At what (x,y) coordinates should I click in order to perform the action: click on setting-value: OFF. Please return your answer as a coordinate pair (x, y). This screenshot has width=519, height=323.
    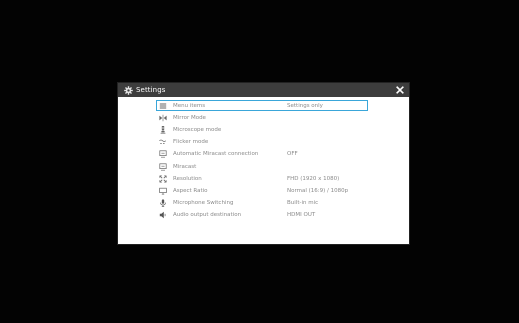
    Looking at the image, I should click on (292, 154).